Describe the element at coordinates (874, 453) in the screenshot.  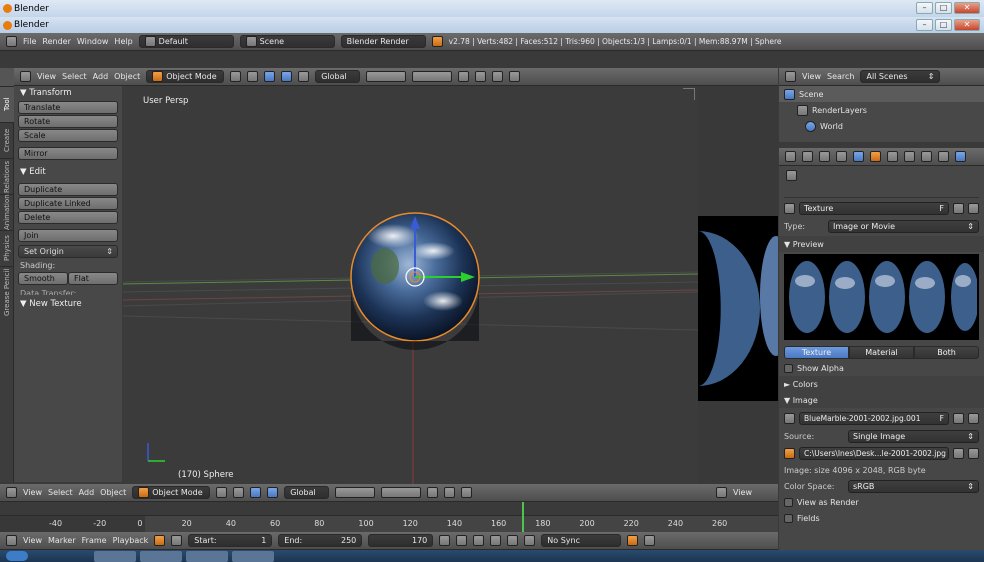
I see `filepath-field: C:\Users\Ines\Desk...le-2001-2002.jpg` at that location.